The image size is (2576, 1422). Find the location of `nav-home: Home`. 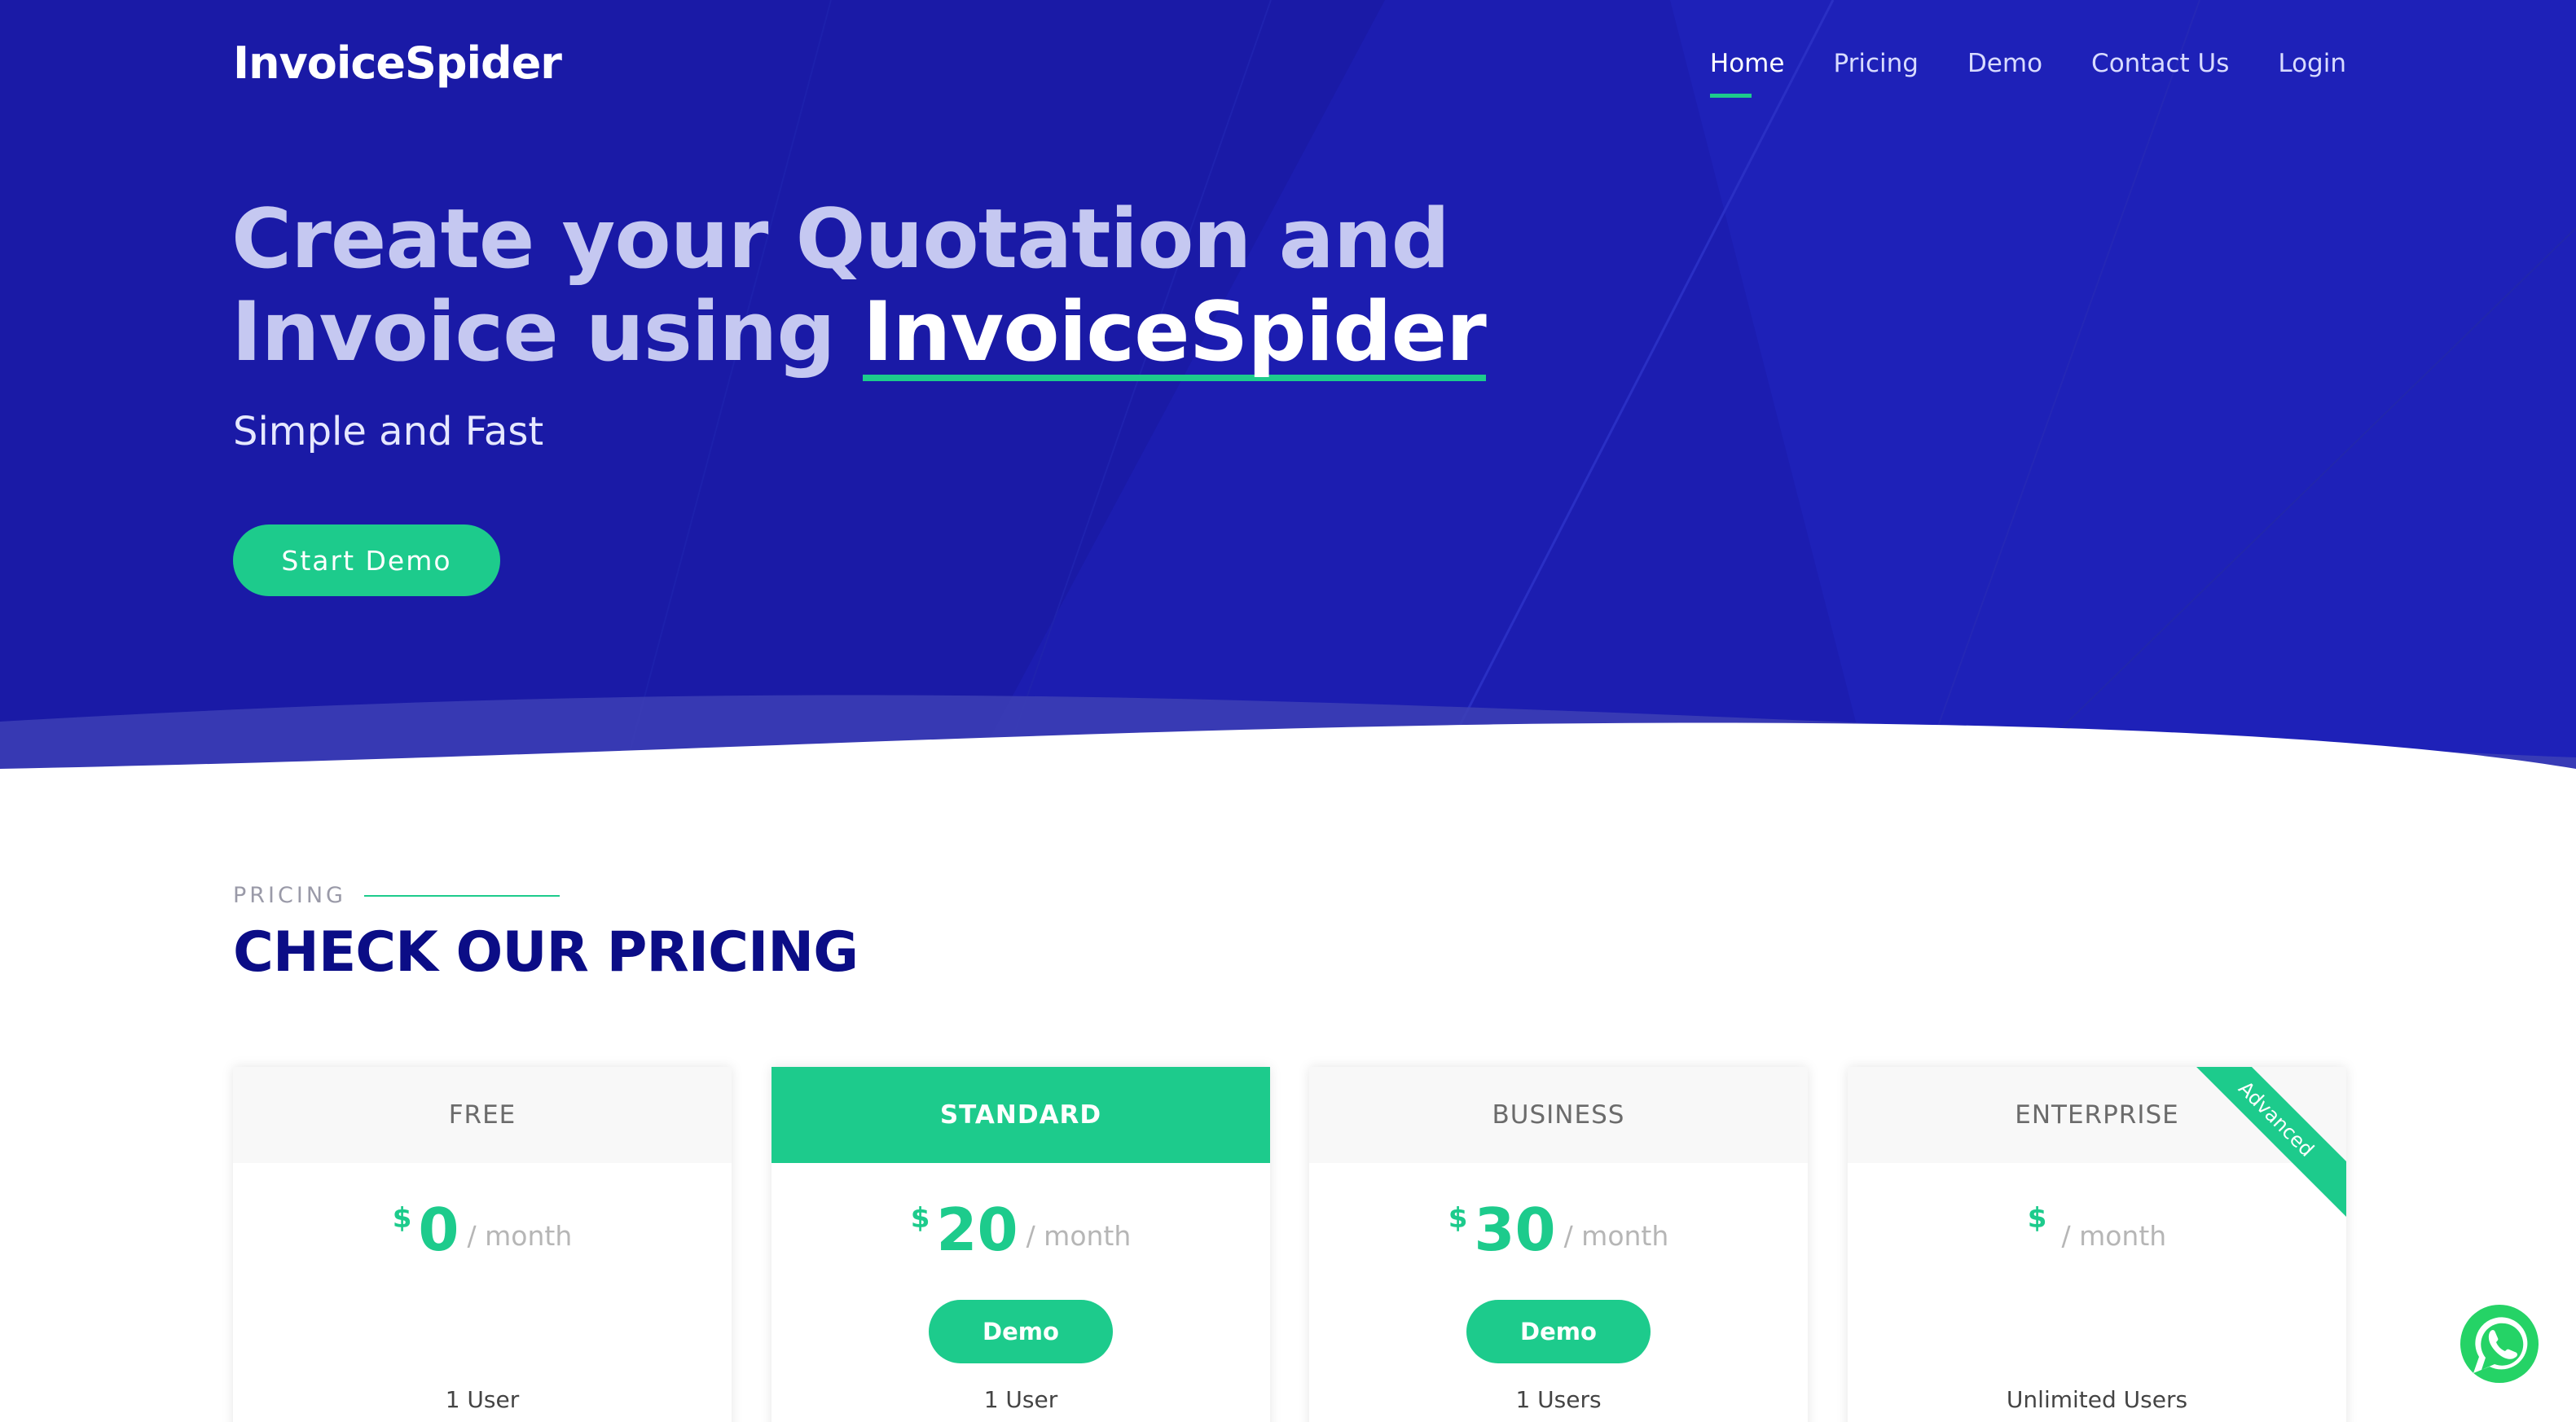

nav-home: Home is located at coordinates (1746, 73).